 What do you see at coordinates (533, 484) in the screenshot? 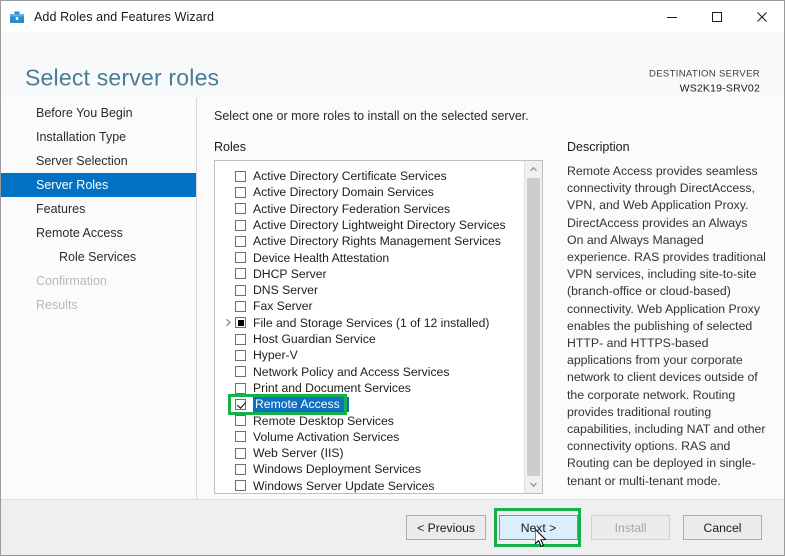
I see `scroll-down-arrow-icon` at bounding box center [533, 484].